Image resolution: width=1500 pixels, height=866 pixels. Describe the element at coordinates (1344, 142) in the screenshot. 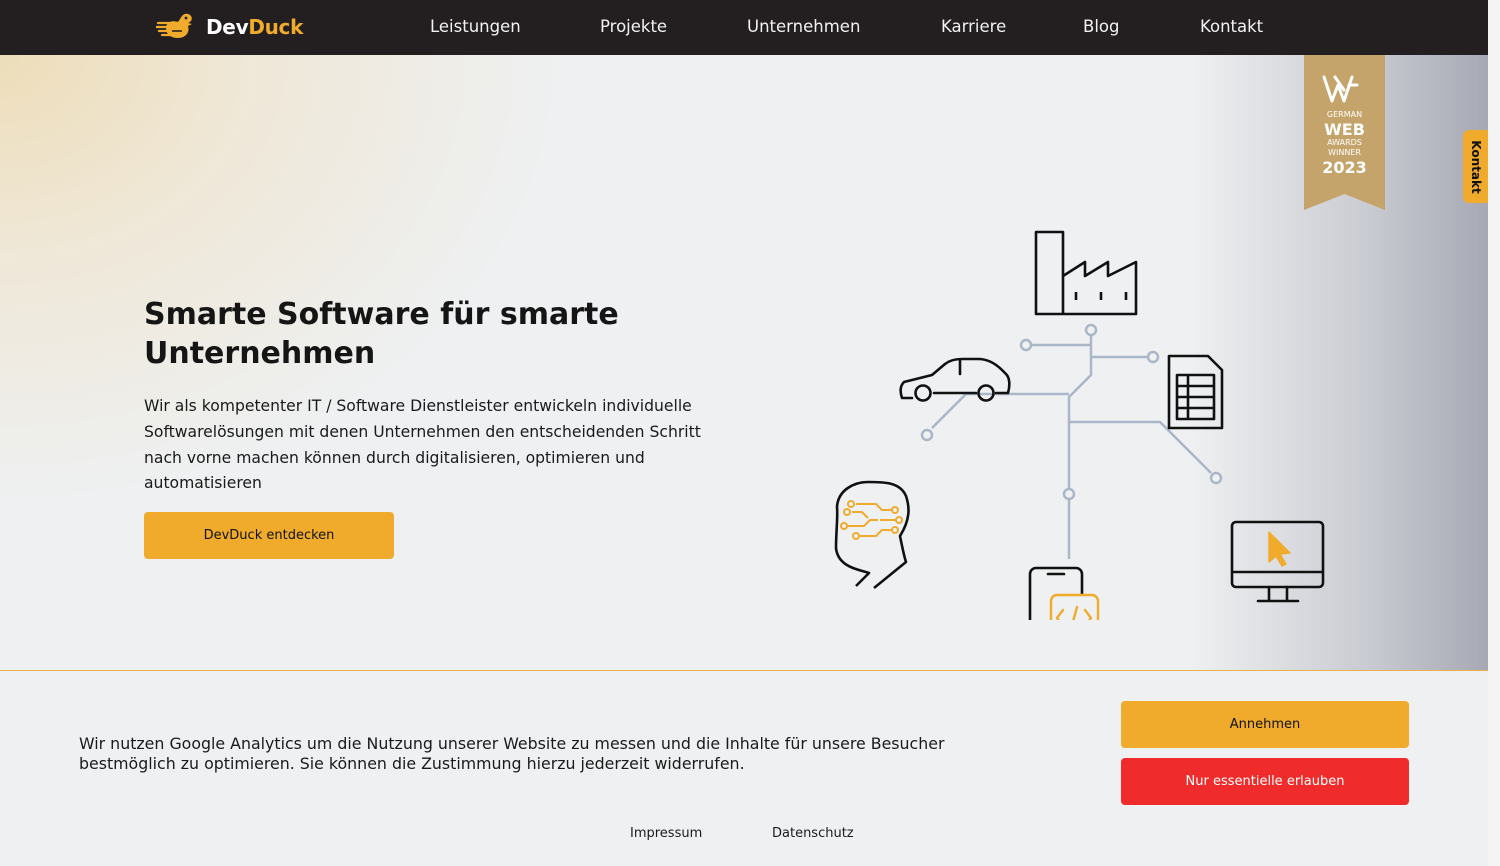

I see `award-line-awards: AWARDS` at that location.